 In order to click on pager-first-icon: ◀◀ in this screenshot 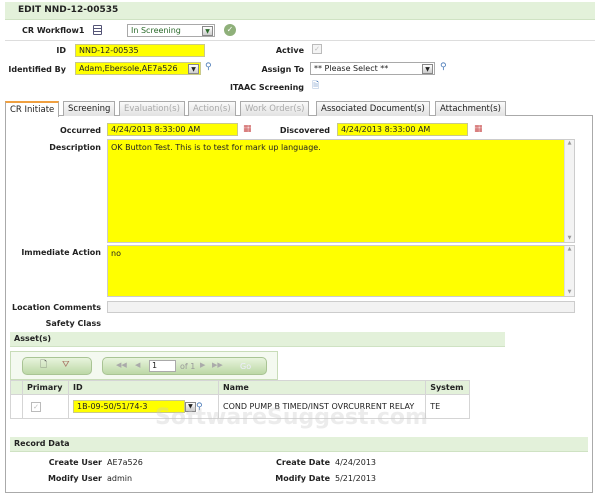, I will do `click(121, 365)`.